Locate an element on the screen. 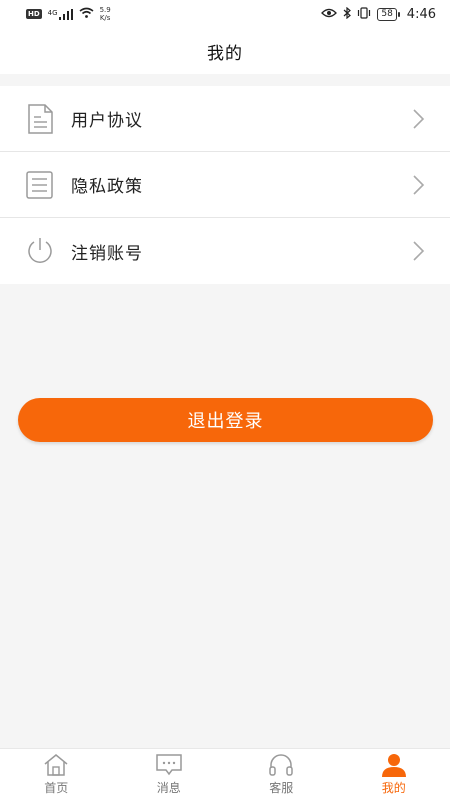  nav-label: 我的 is located at coordinates (393, 788).